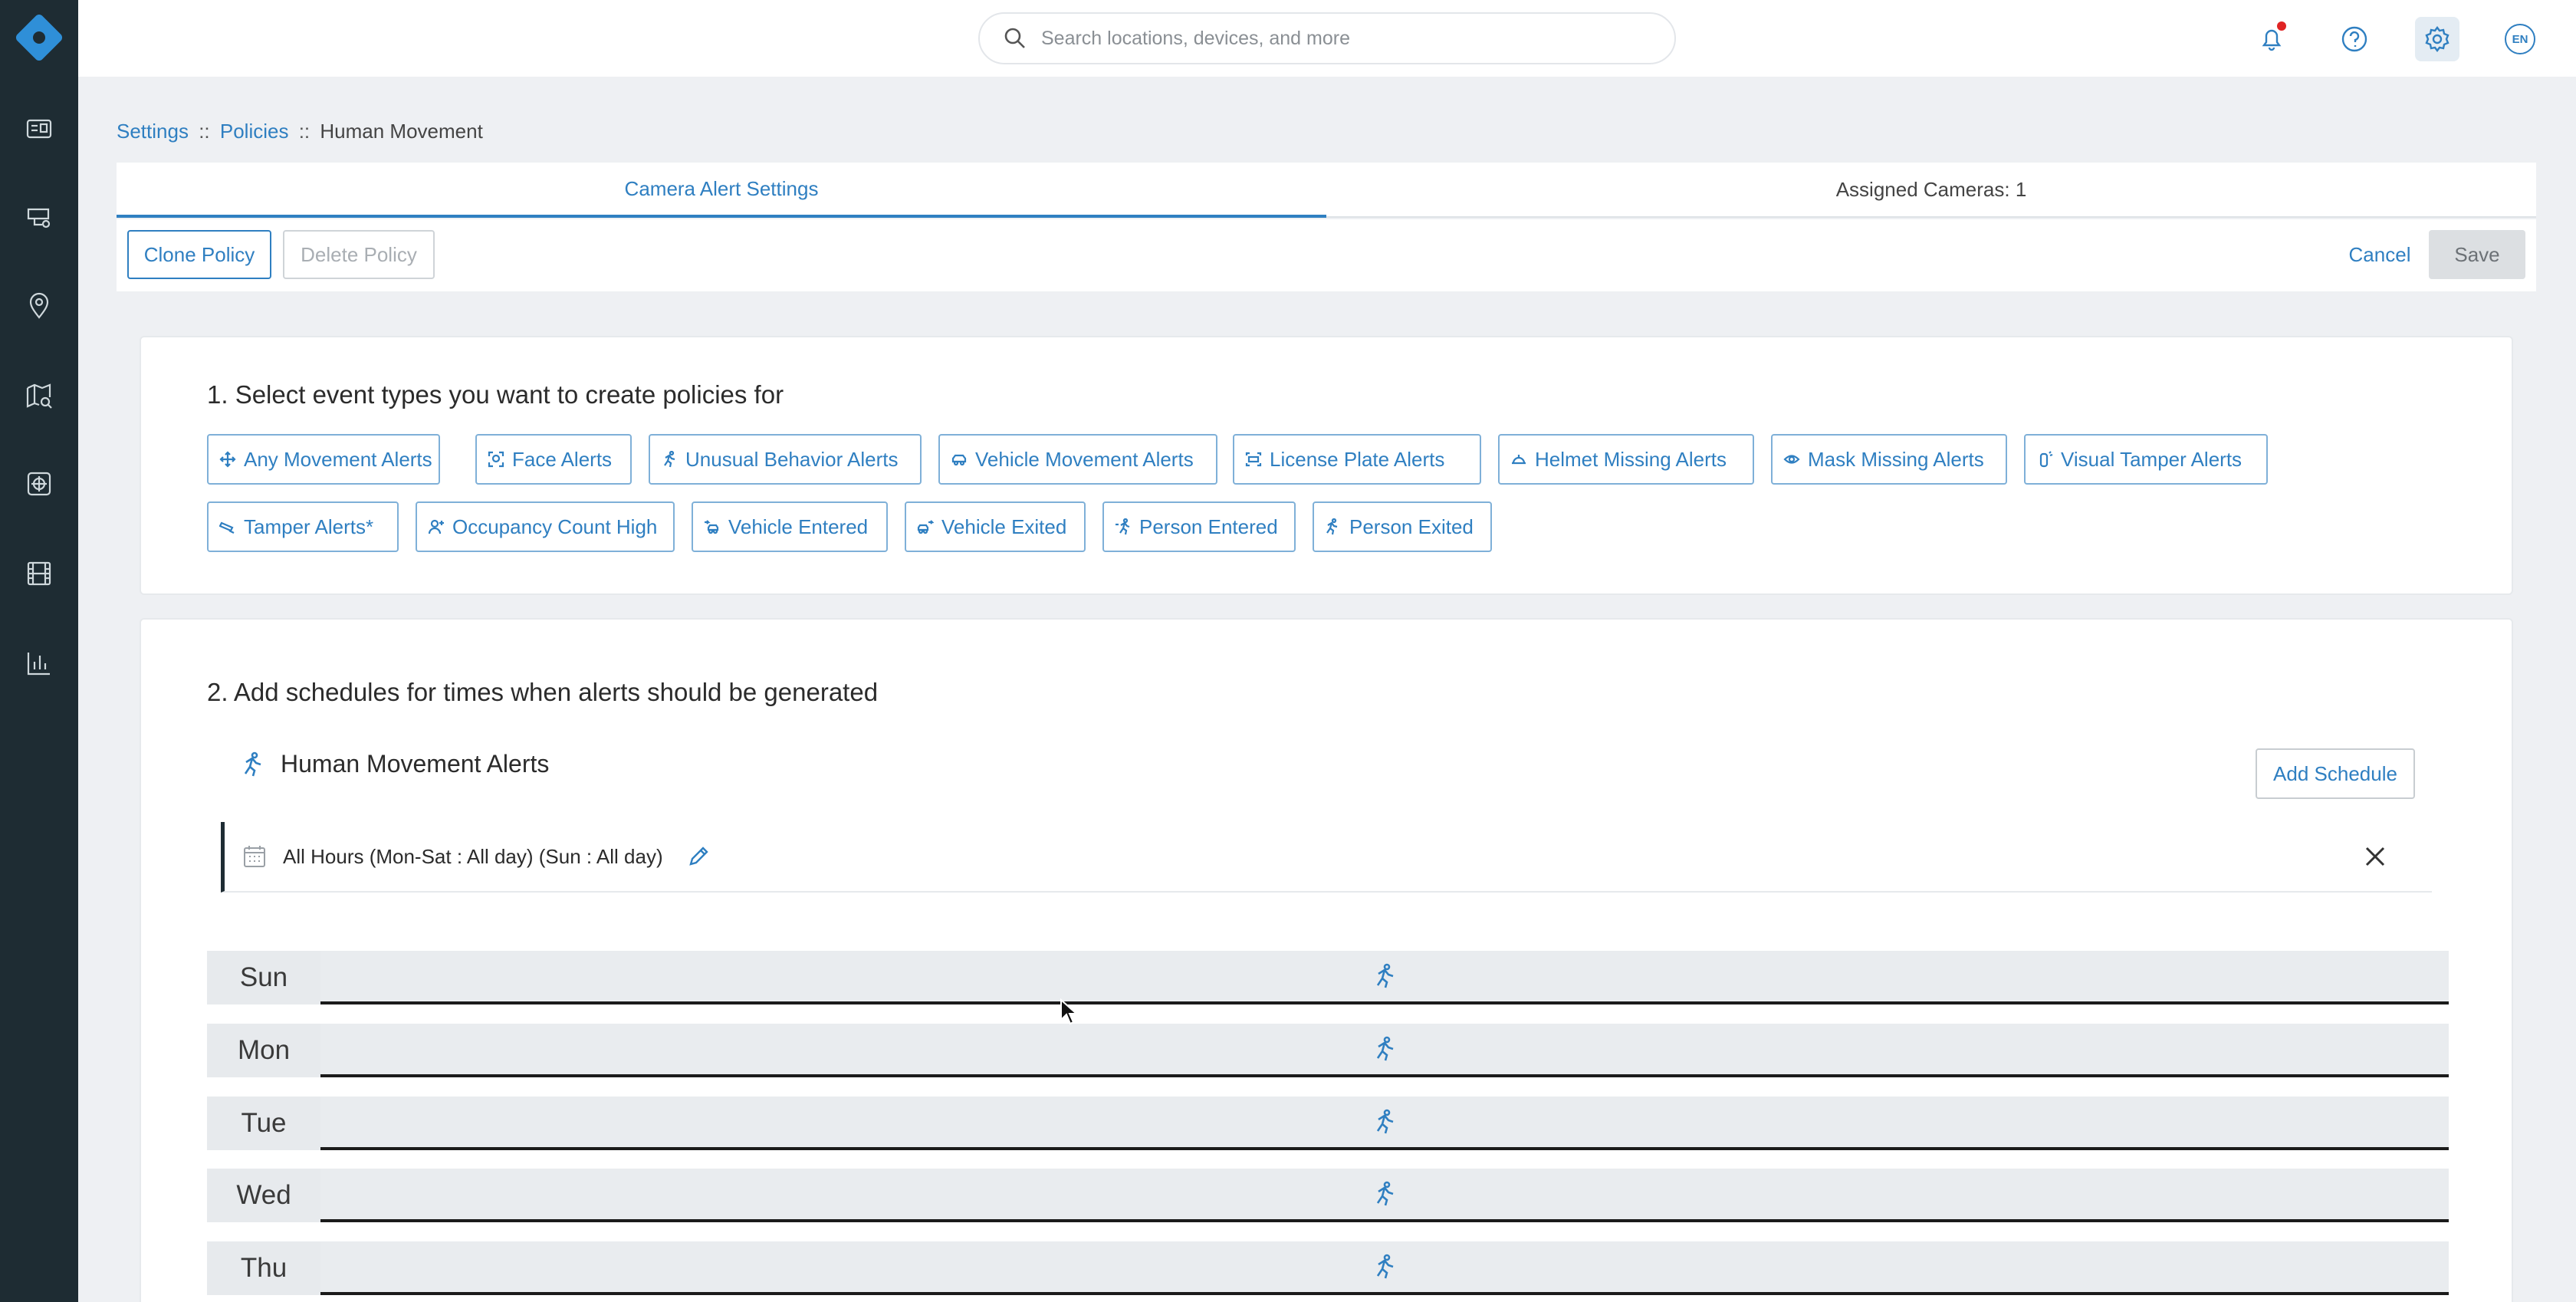  Describe the element at coordinates (2282, 26) in the screenshot. I see `notification-dot` at that location.